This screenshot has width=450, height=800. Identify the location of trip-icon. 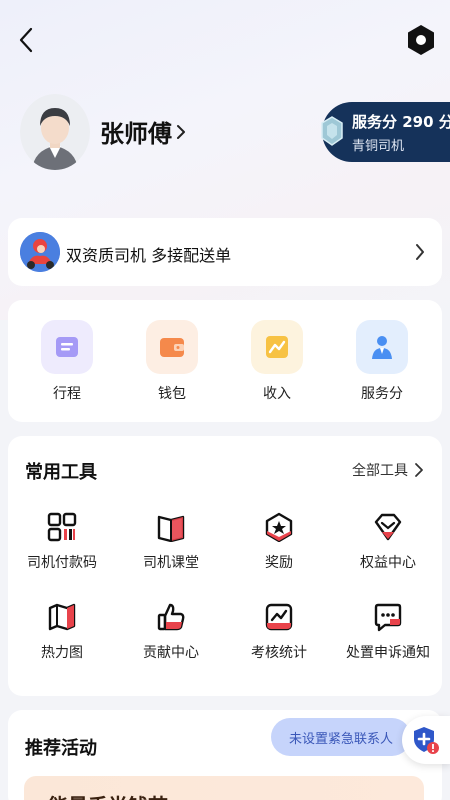
(67, 347).